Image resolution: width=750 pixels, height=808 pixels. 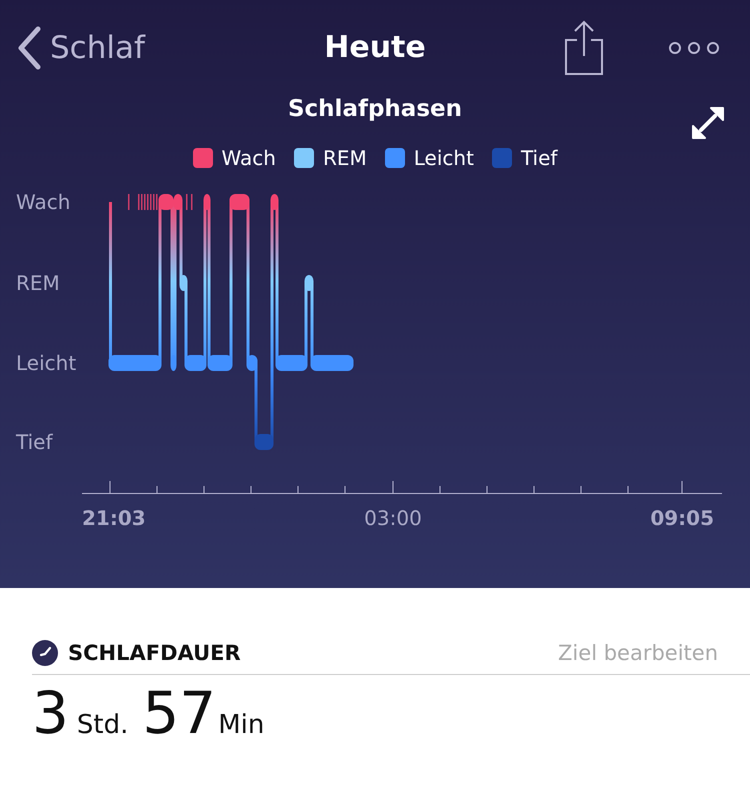 I want to click on back-button: Schlaf, so click(x=80, y=48).